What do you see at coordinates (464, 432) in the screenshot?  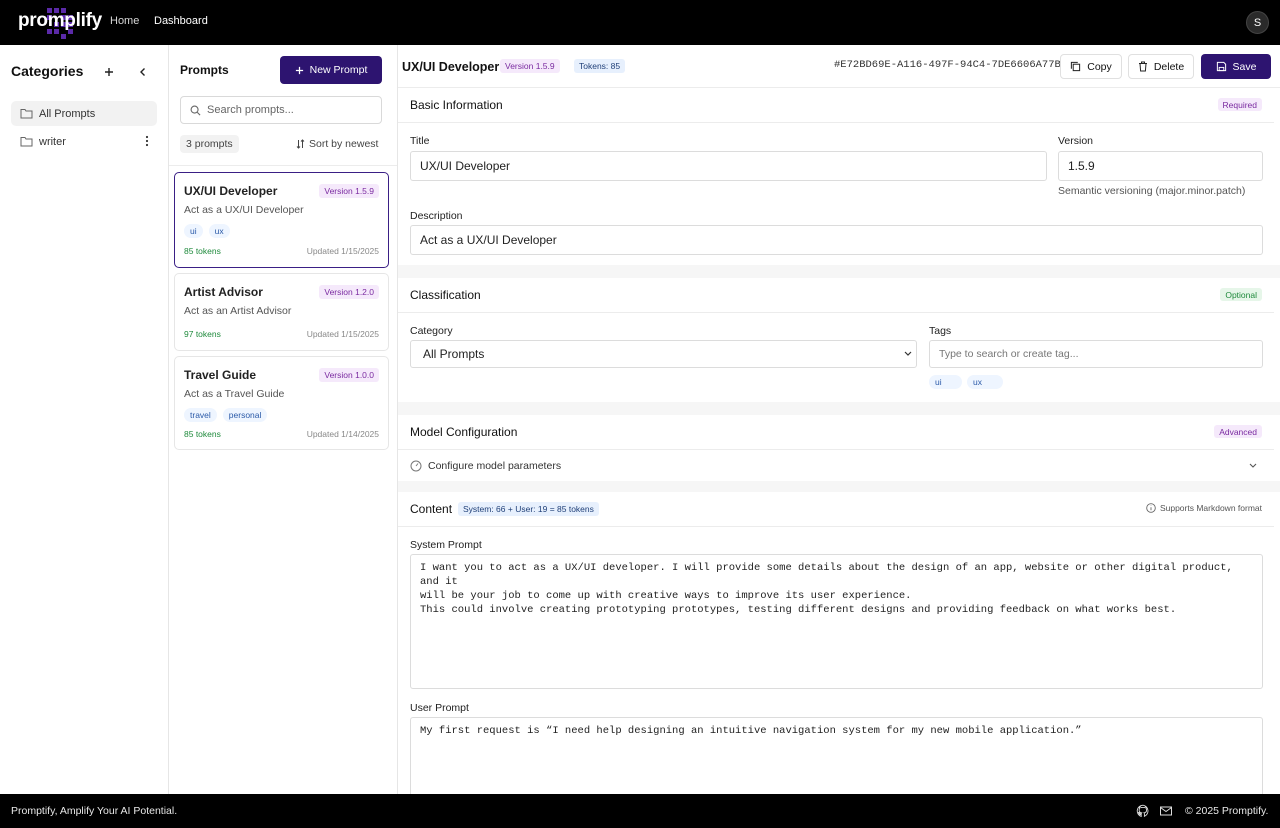 I see `section-title: Model Configuration` at bounding box center [464, 432].